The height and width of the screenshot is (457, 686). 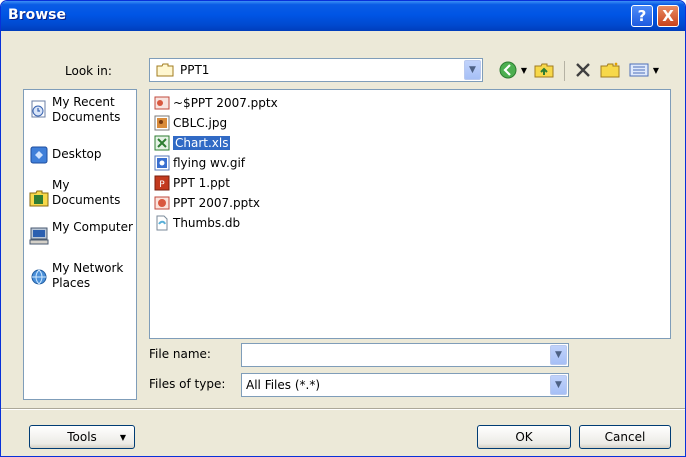 I want to click on file-name-label: File name:, so click(x=180, y=354).